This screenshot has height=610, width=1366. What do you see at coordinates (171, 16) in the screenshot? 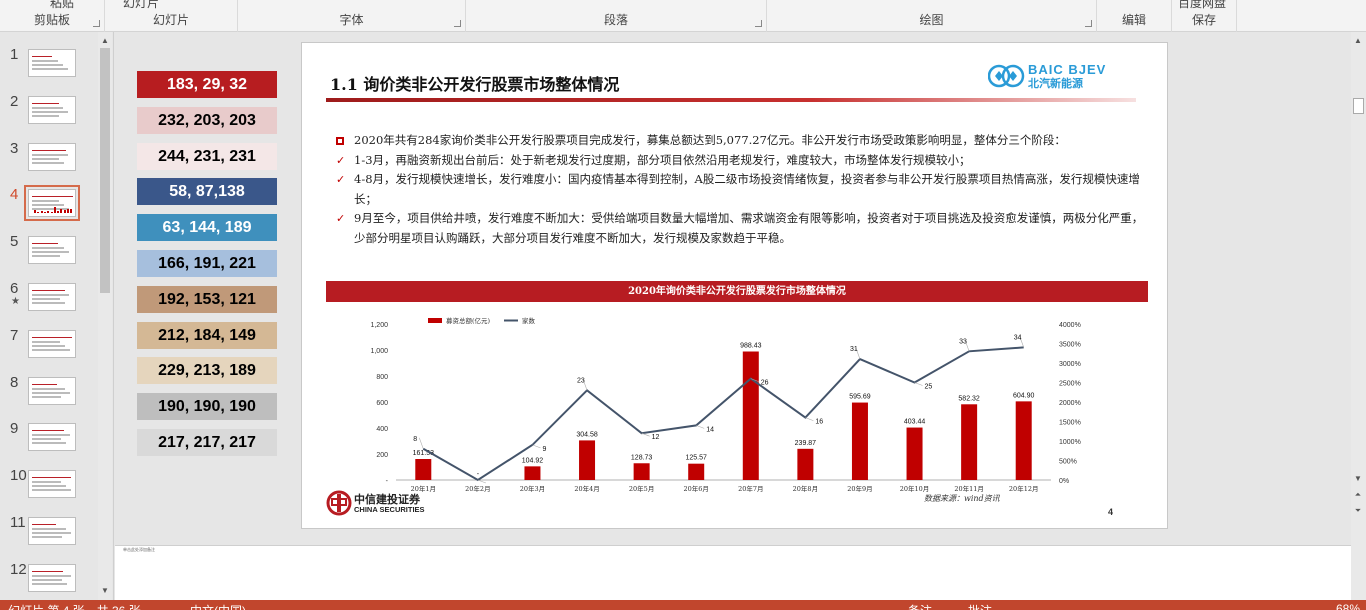
I see `ribbon-group-slides: 幻灯片 幻灯片` at bounding box center [171, 16].